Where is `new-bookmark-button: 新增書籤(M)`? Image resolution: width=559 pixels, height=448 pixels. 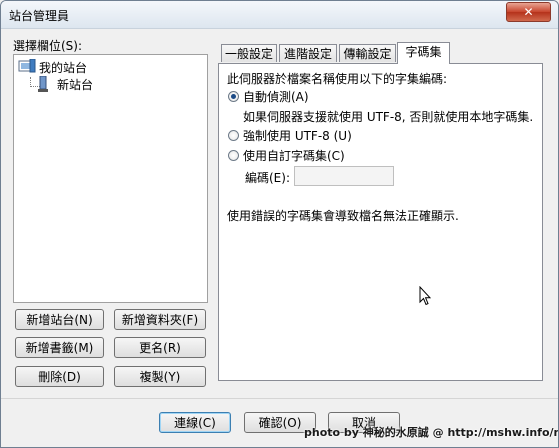
new-bookmark-button: 新增書籤(M) is located at coordinates (59, 347).